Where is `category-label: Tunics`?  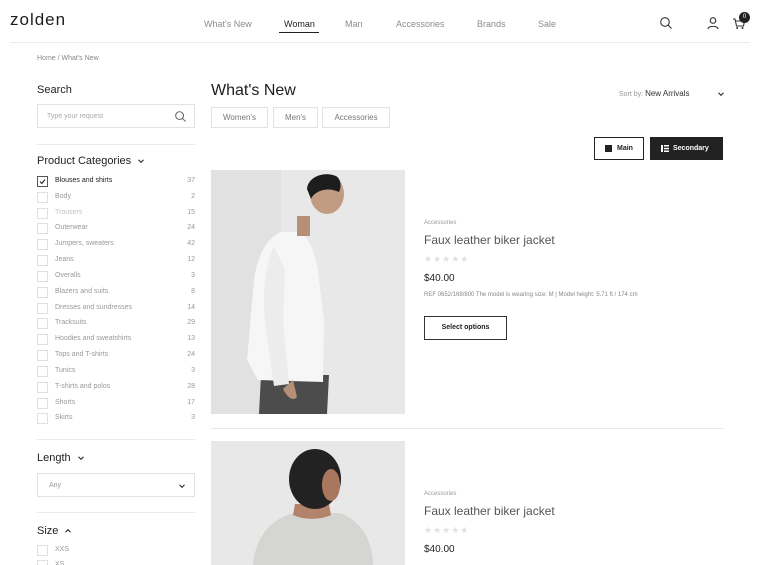 category-label: Tunics is located at coordinates (65, 370).